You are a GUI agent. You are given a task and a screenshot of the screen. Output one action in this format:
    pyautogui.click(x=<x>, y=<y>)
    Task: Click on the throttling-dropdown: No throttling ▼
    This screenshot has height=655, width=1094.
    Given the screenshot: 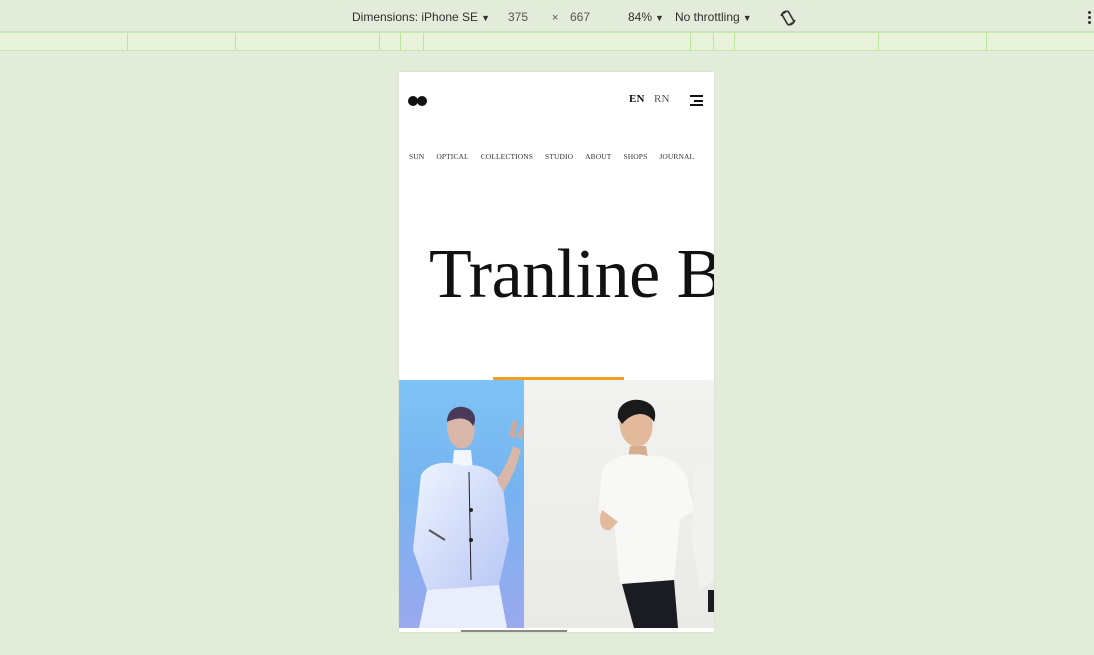 What is the action you would take?
    pyautogui.click(x=713, y=17)
    